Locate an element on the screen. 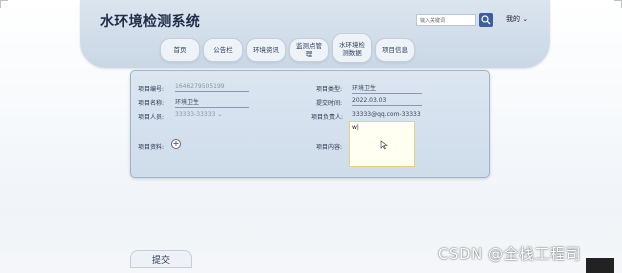 The image size is (622, 273). label-project-name: 项目名称: is located at coordinates (151, 103).